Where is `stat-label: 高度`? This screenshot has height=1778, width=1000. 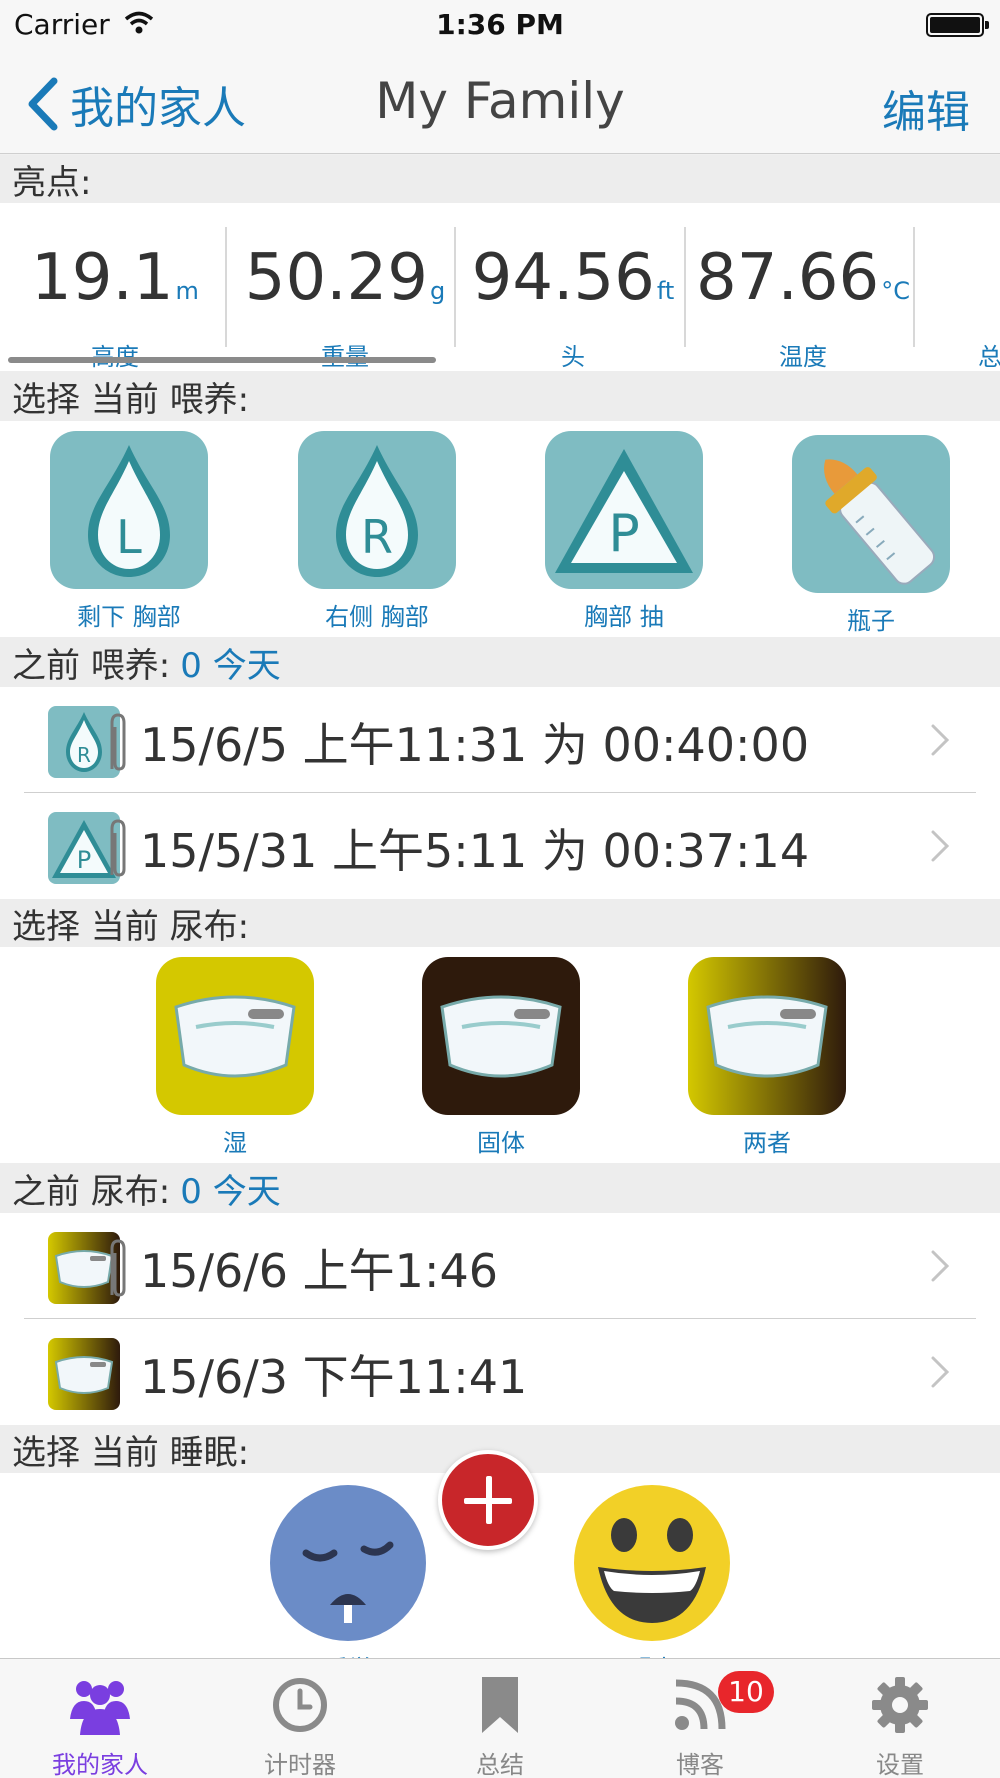
stat-label: 高度 is located at coordinates (115, 354).